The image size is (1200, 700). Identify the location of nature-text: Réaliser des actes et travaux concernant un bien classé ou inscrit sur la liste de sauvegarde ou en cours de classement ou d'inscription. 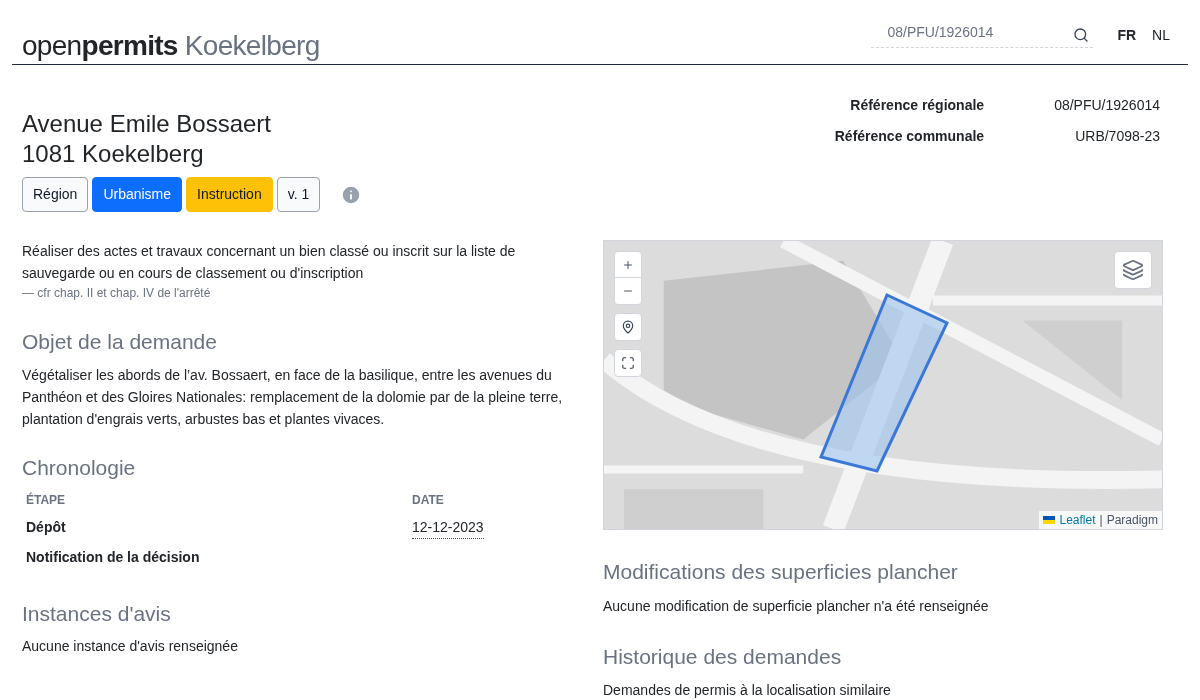
(269, 262).